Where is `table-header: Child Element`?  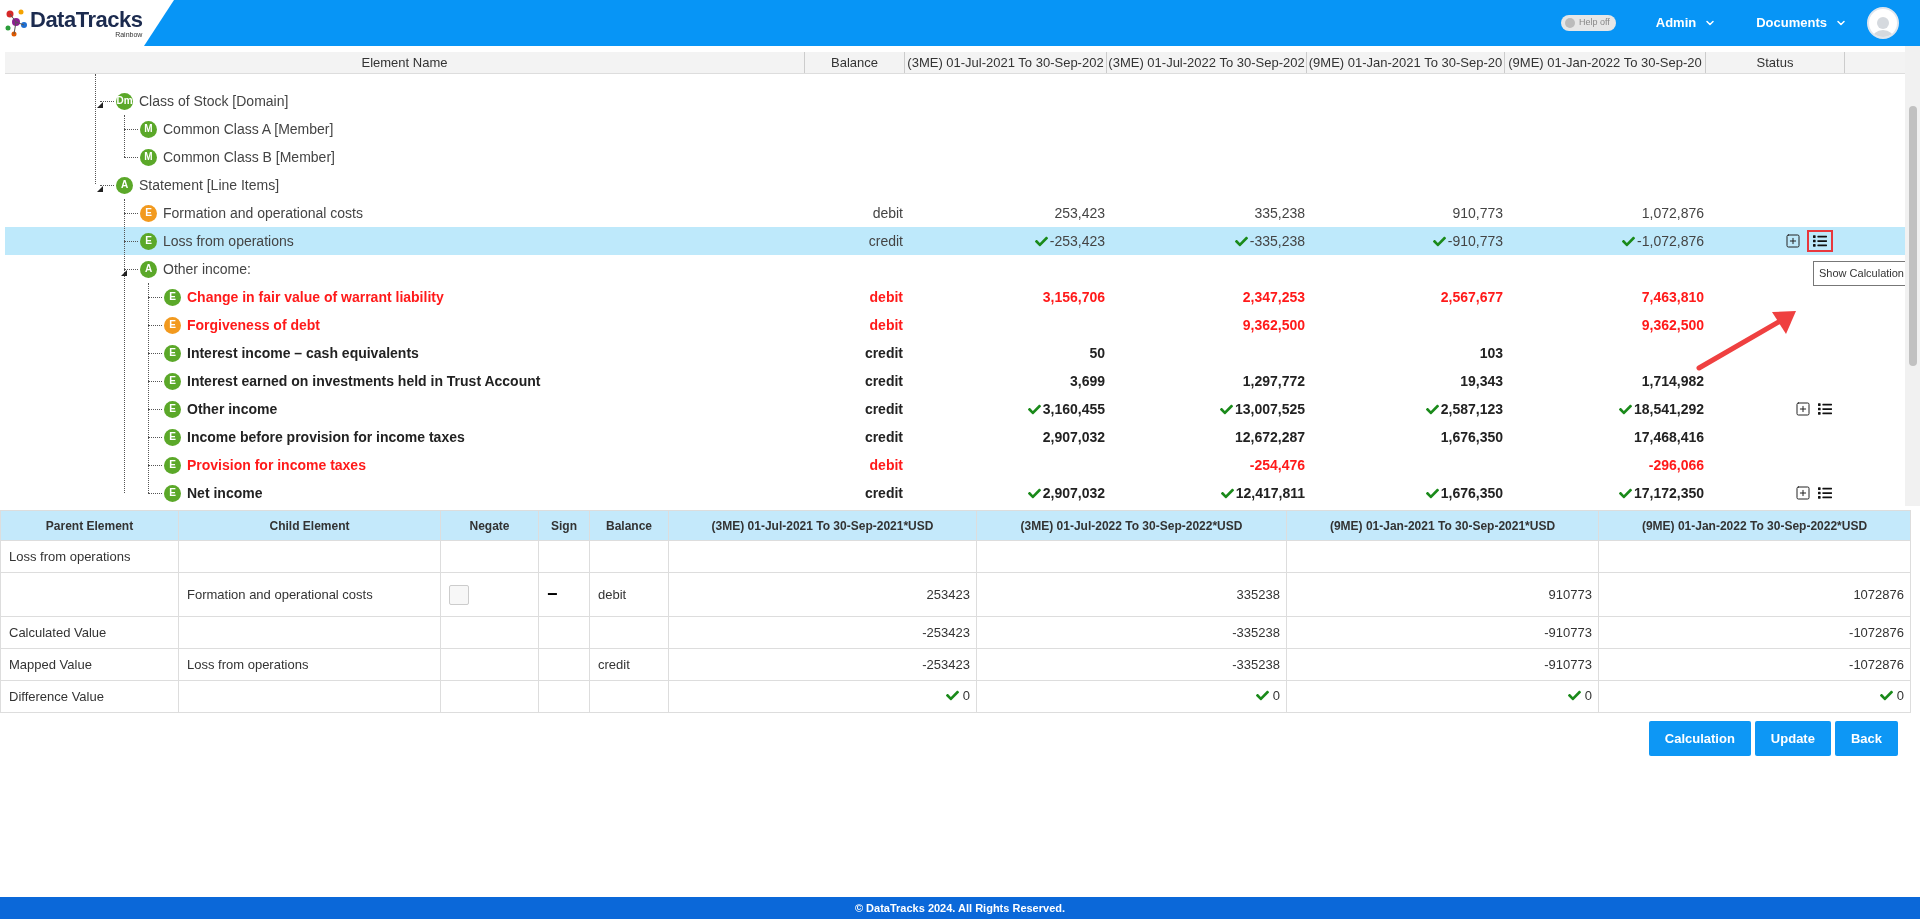
table-header: Child Element is located at coordinates (309, 525).